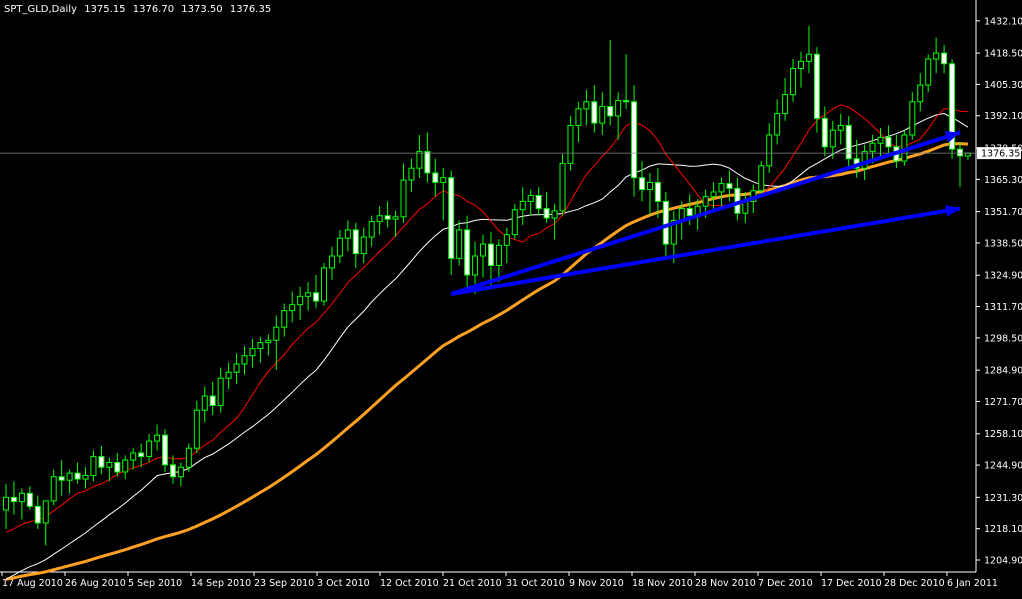 The image size is (1022, 599). I want to click on x-tick-label: 28 Dec 2010, so click(914, 583).